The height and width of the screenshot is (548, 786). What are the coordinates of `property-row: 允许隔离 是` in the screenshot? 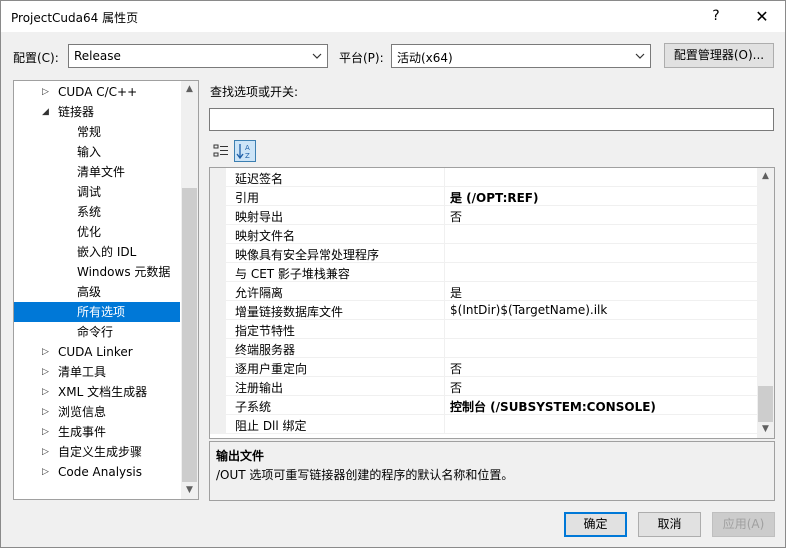 It's located at (483, 291).